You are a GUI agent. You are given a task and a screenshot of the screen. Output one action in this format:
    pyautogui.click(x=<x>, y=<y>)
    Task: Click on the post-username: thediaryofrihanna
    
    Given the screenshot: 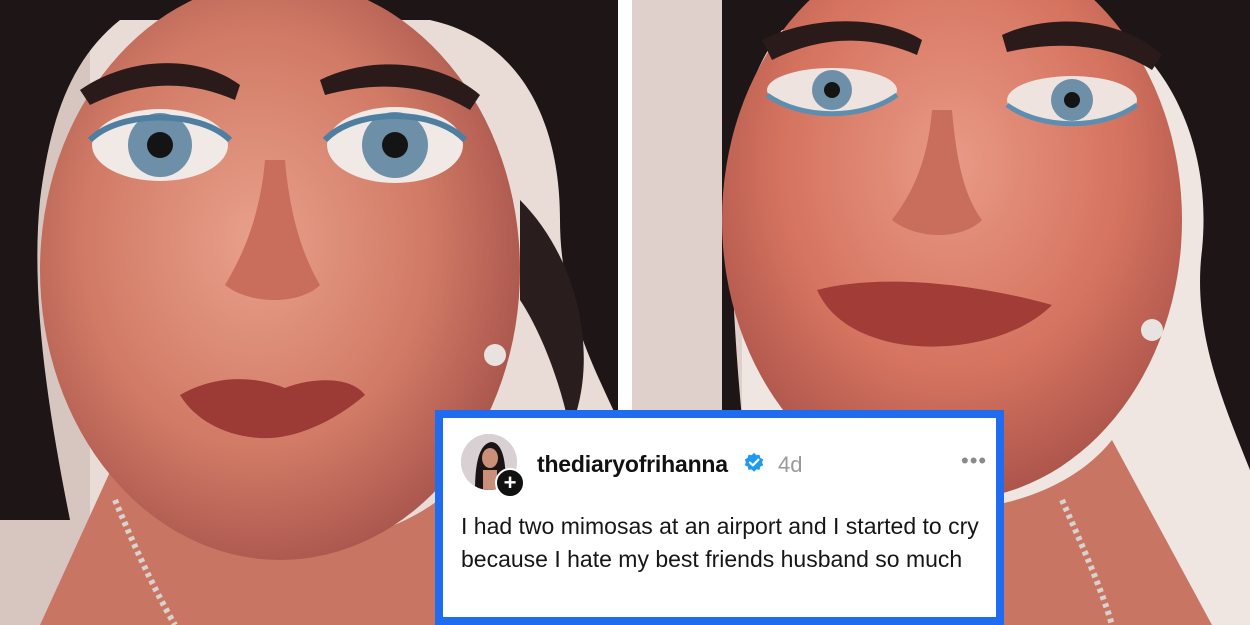 What is the action you would take?
    pyautogui.click(x=632, y=464)
    